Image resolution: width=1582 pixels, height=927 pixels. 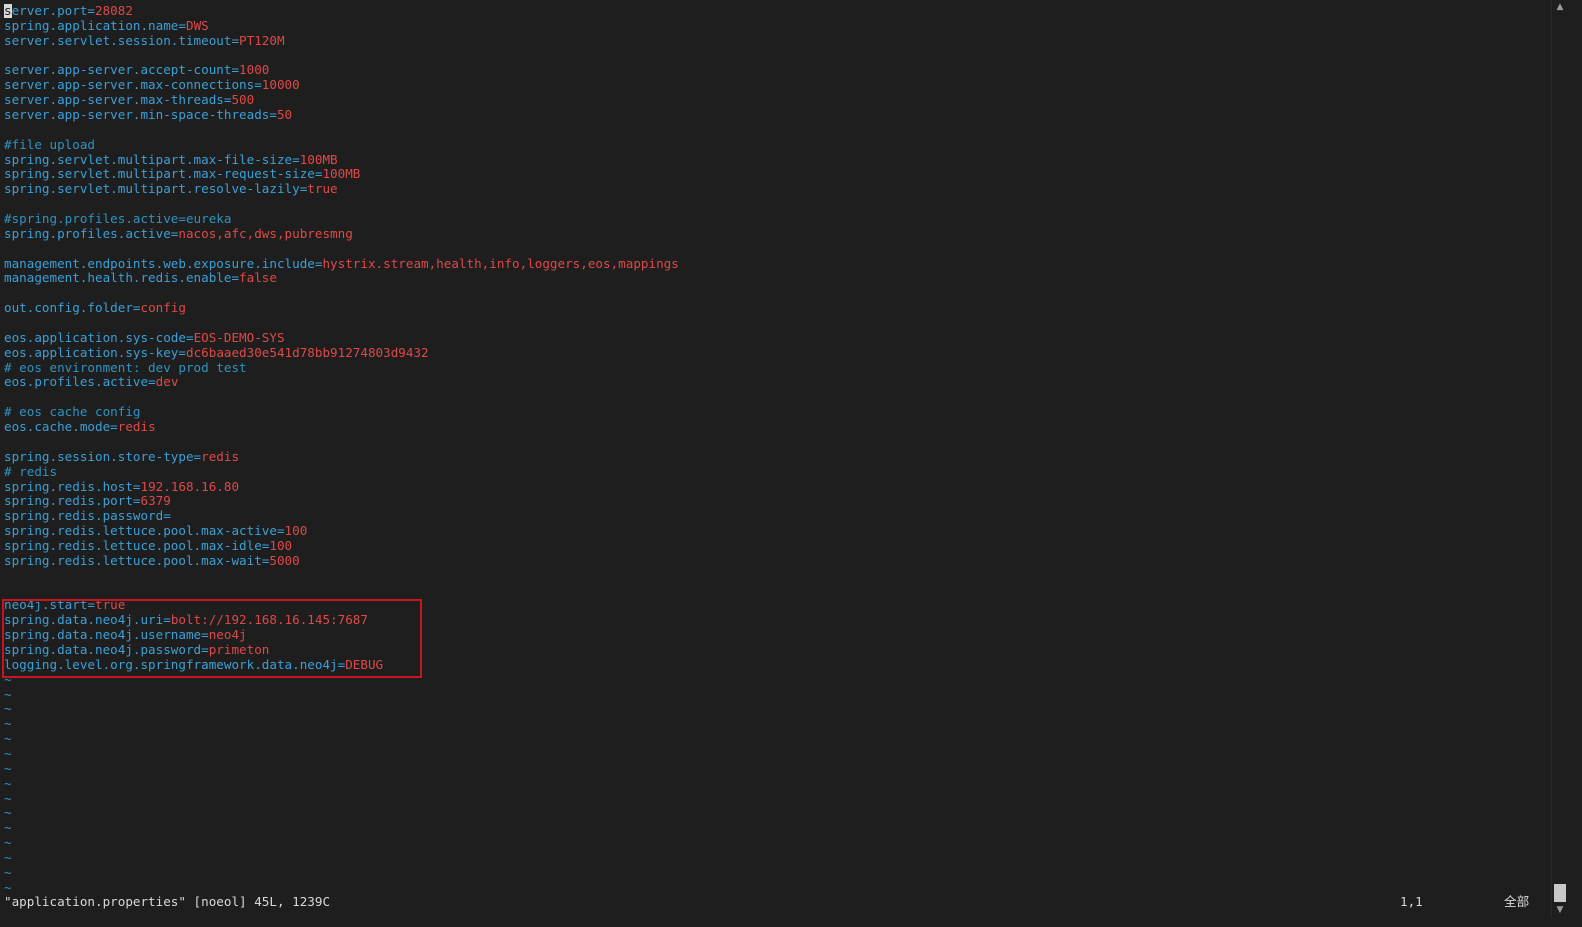 What do you see at coordinates (774, 337) in the screenshot?
I see `code-line: eos.application.sys-code=EOS-DEMO-SYS` at bounding box center [774, 337].